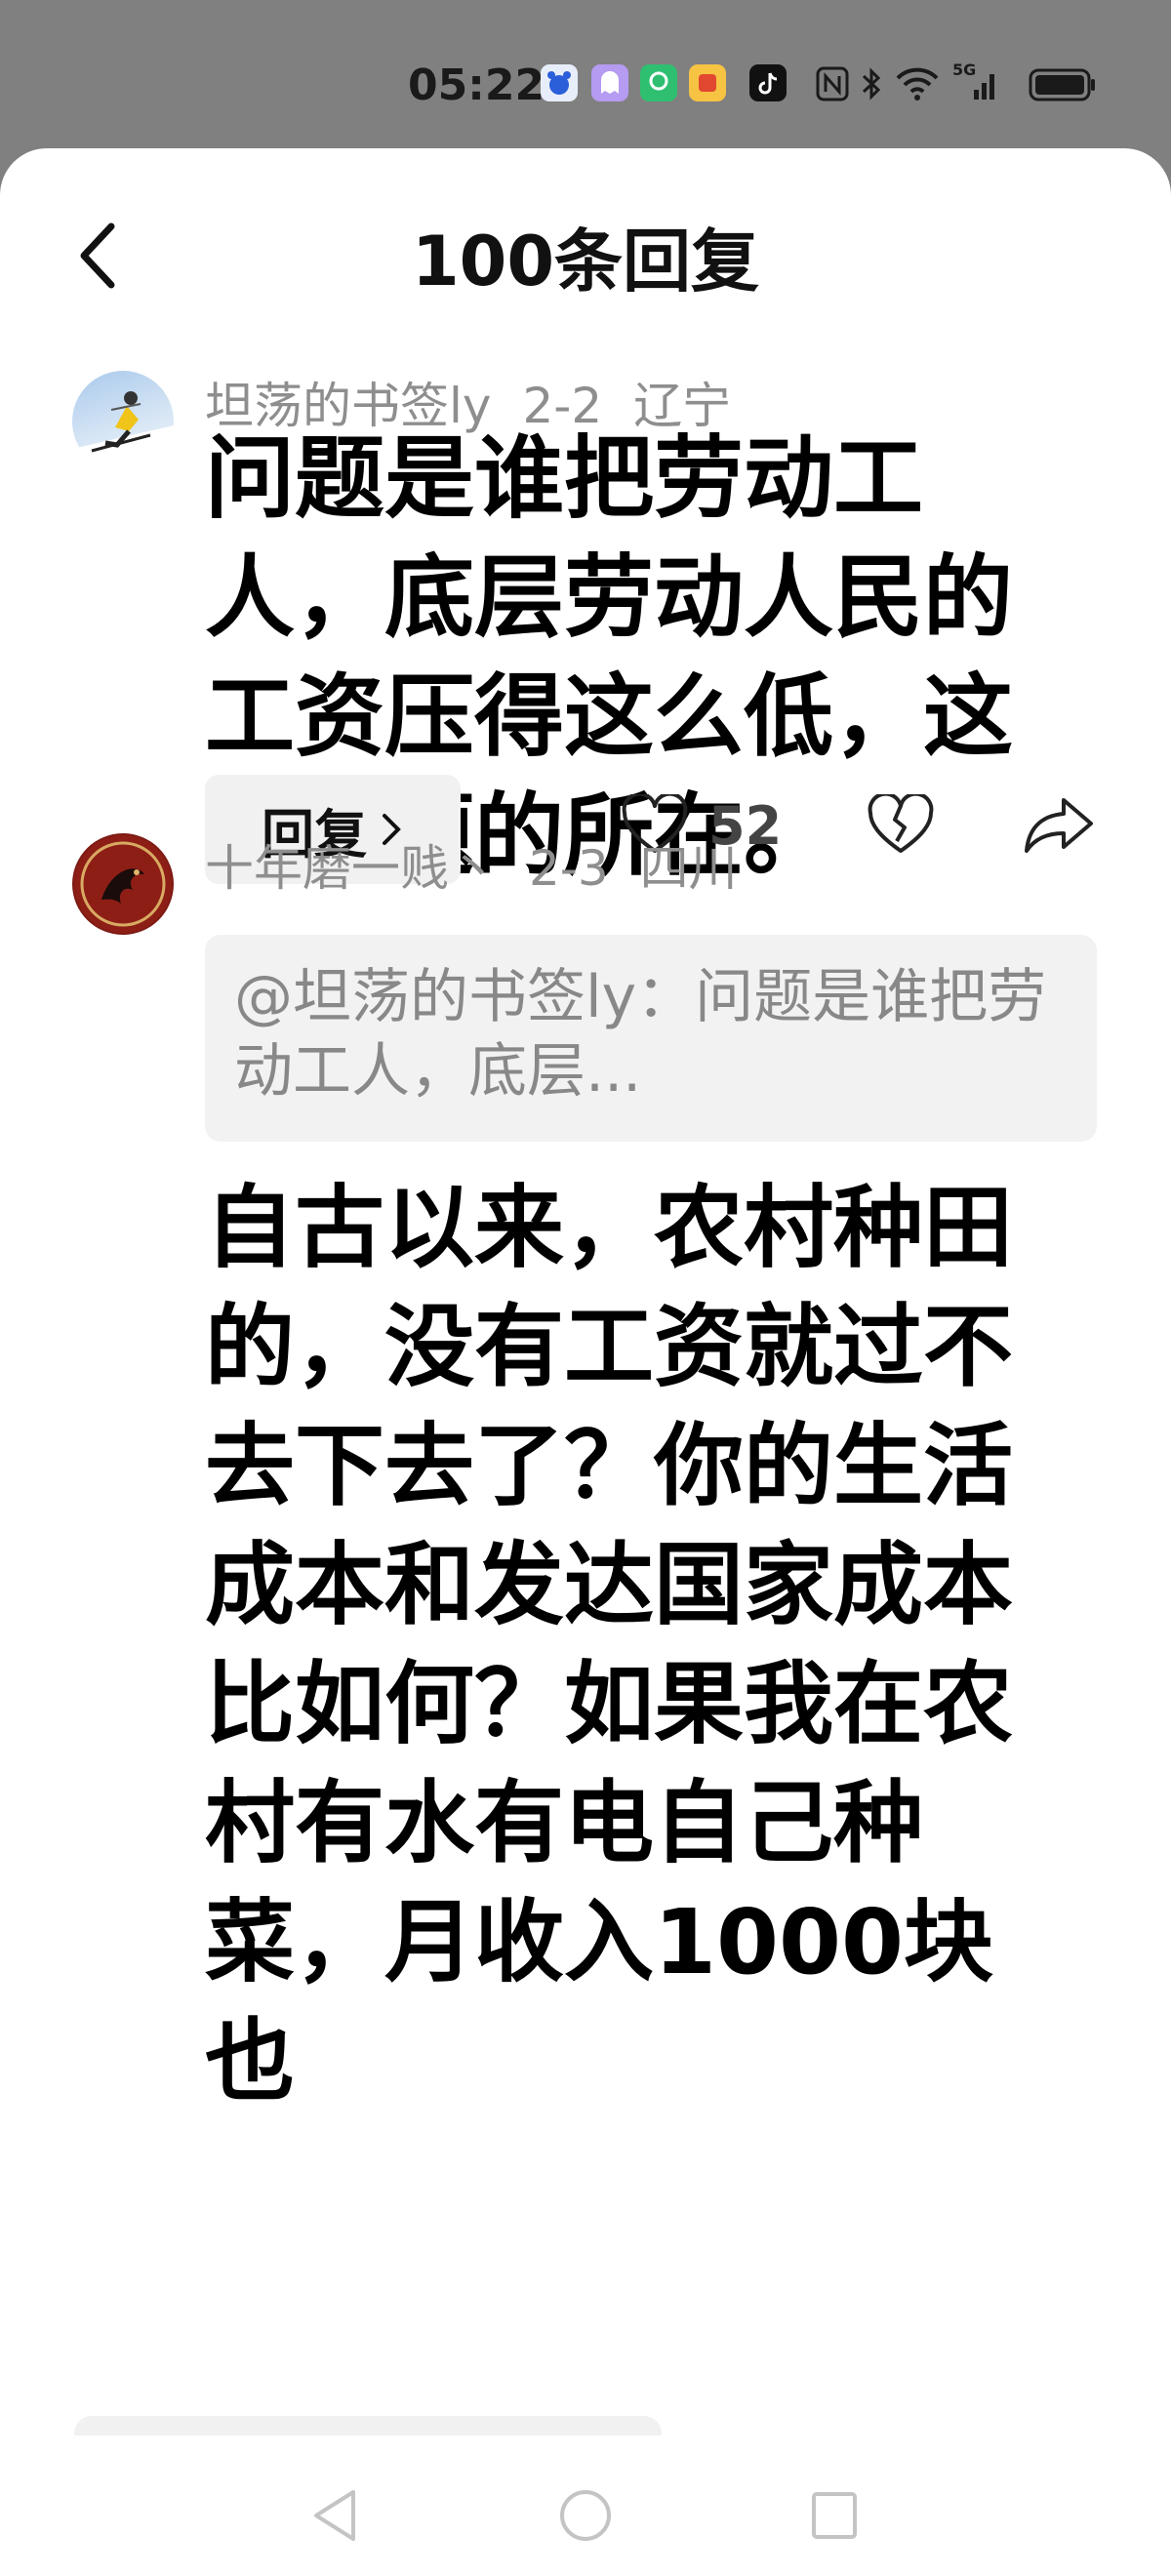 Image resolution: width=1171 pixels, height=2576 pixels. I want to click on yellow-app-icon, so click(707, 82).